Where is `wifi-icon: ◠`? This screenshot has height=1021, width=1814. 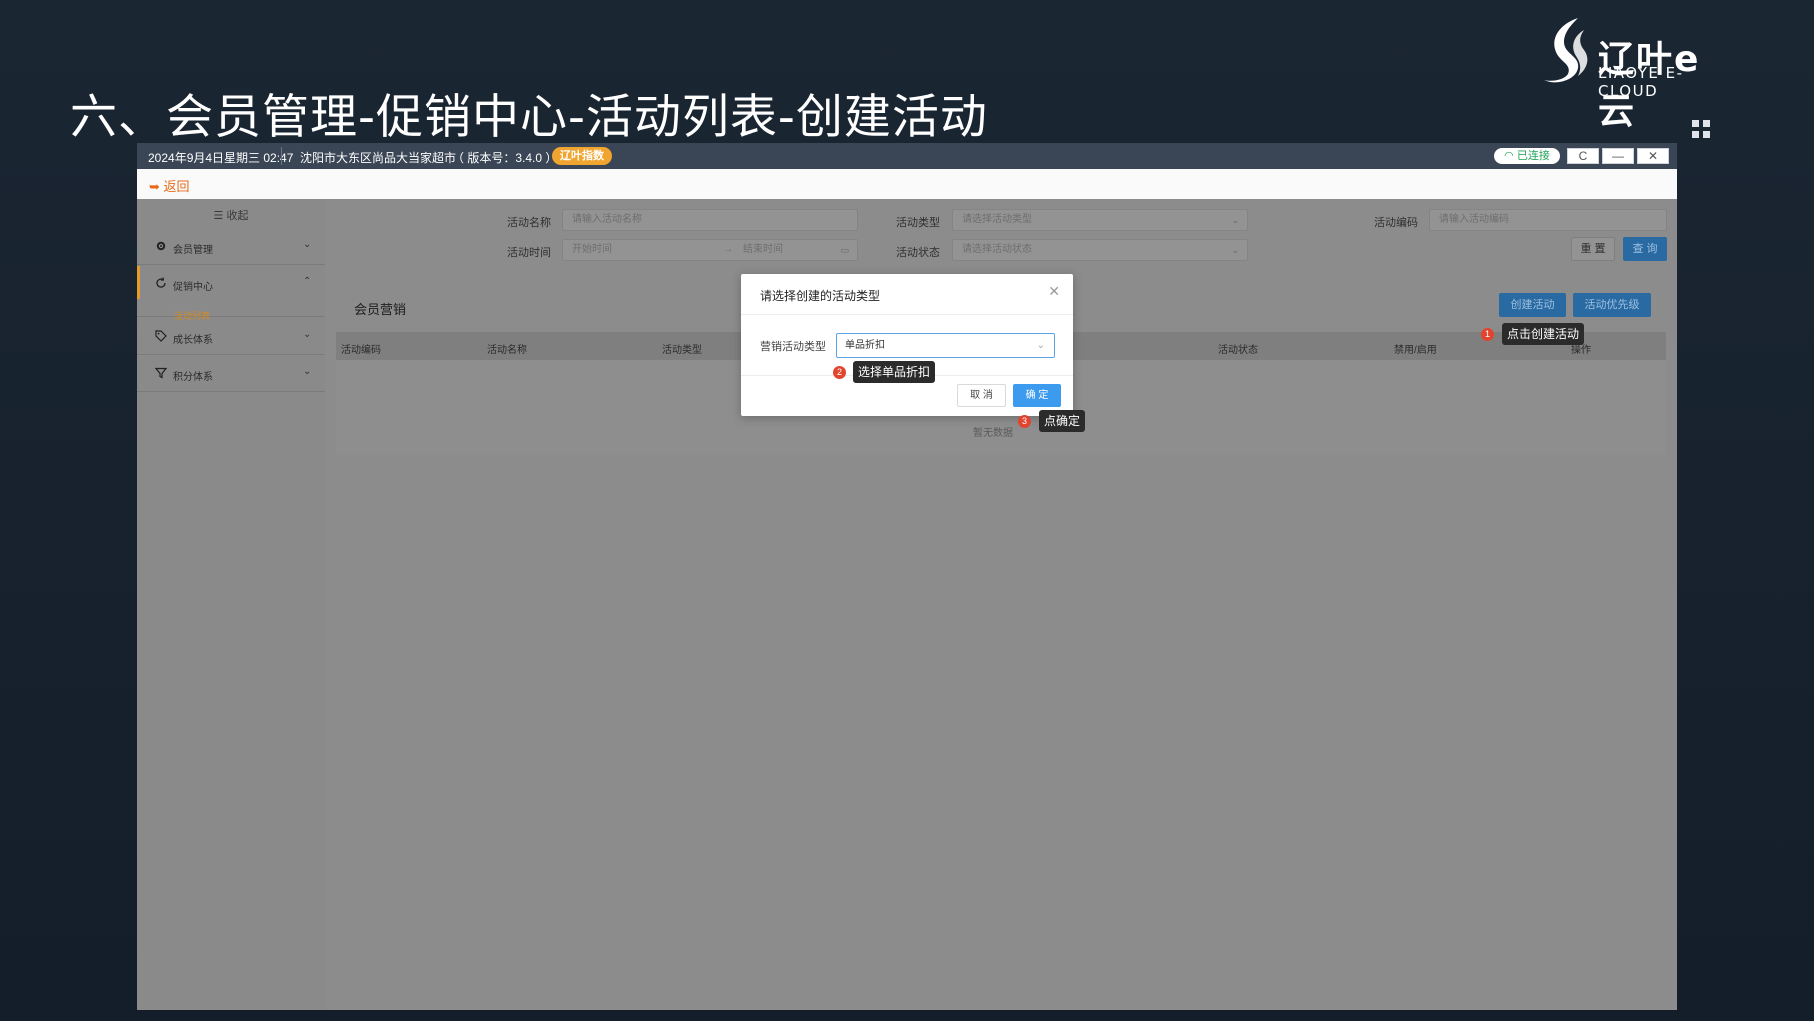 wifi-icon: ◠ is located at coordinates (1510, 156).